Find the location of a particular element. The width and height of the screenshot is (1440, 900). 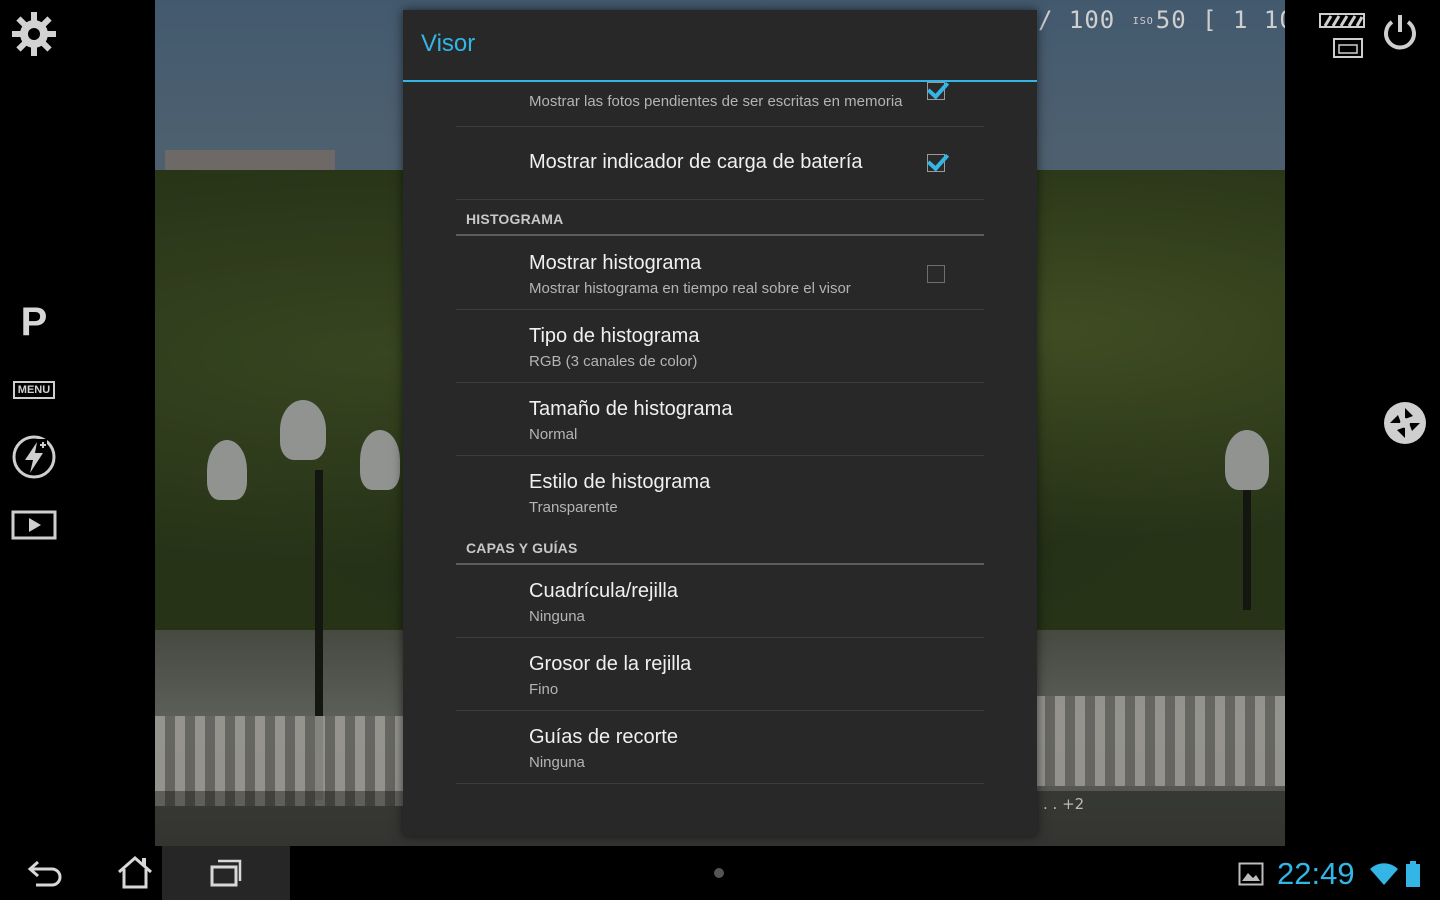

back-icon is located at coordinates (44, 873).